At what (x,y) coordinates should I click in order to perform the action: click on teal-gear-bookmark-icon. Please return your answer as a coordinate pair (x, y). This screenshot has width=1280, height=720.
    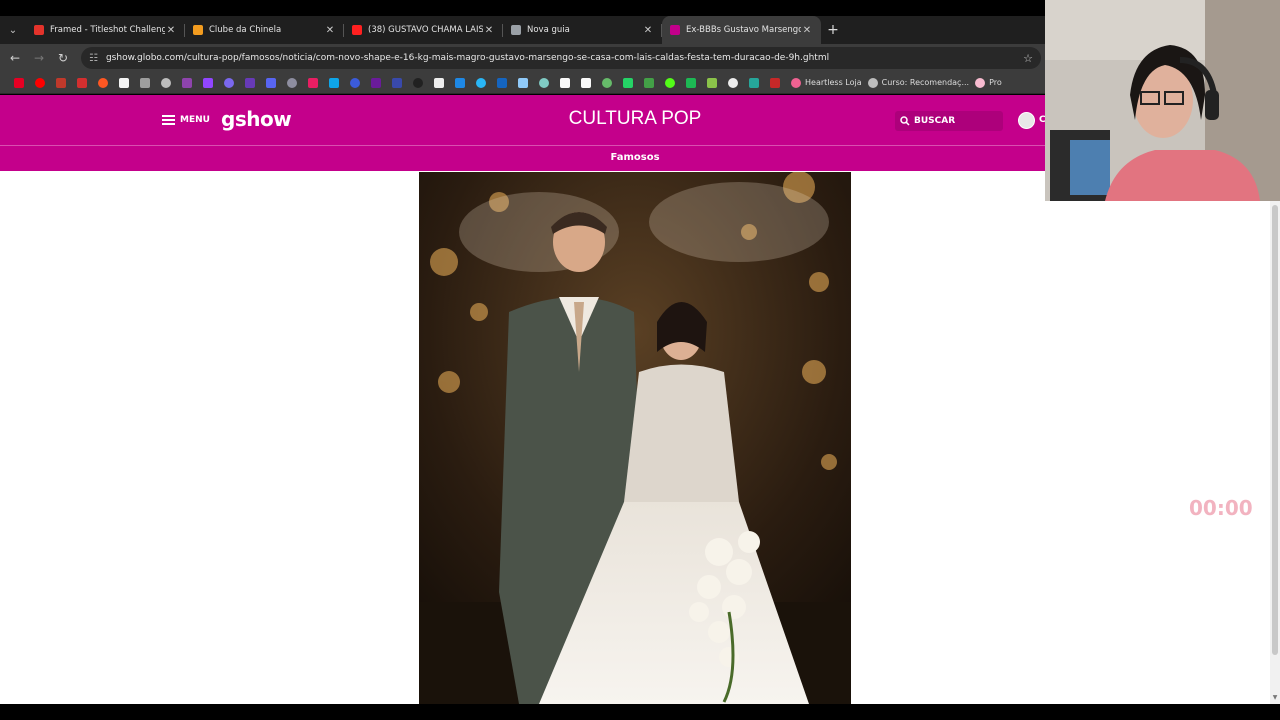
    Looking at the image, I should click on (753, 82).